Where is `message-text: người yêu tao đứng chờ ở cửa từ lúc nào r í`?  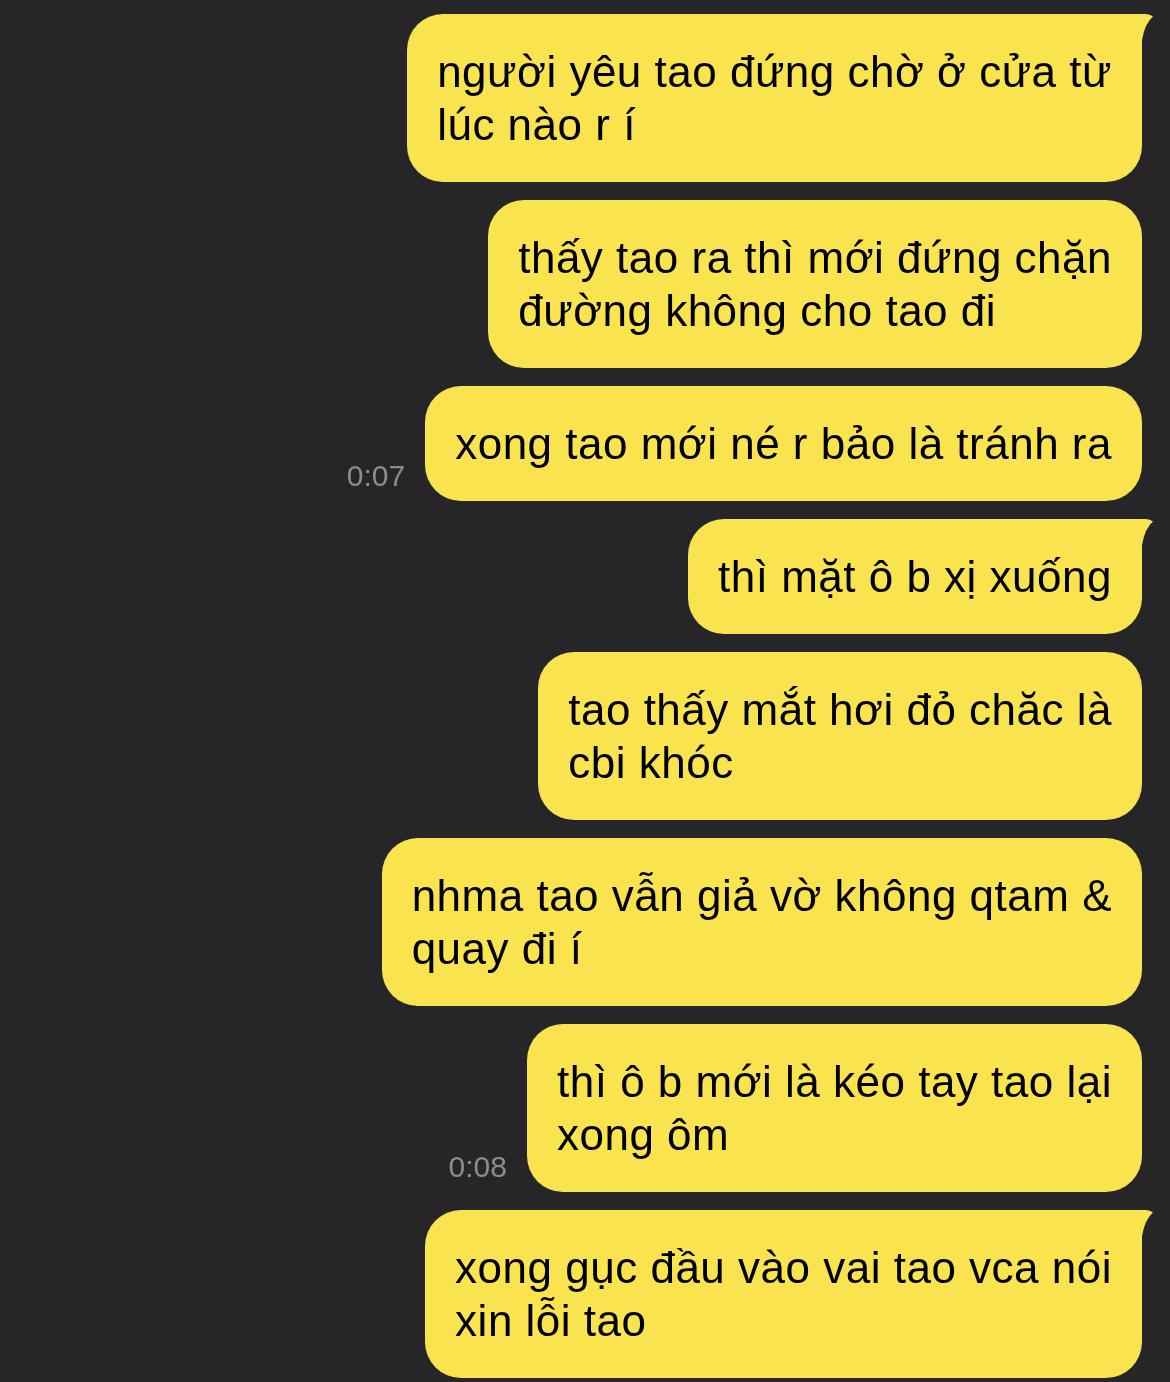
message-text: người yêu tao đứng chờ ở cửa từ lúc nào r í is located at coordinates (774, 98).